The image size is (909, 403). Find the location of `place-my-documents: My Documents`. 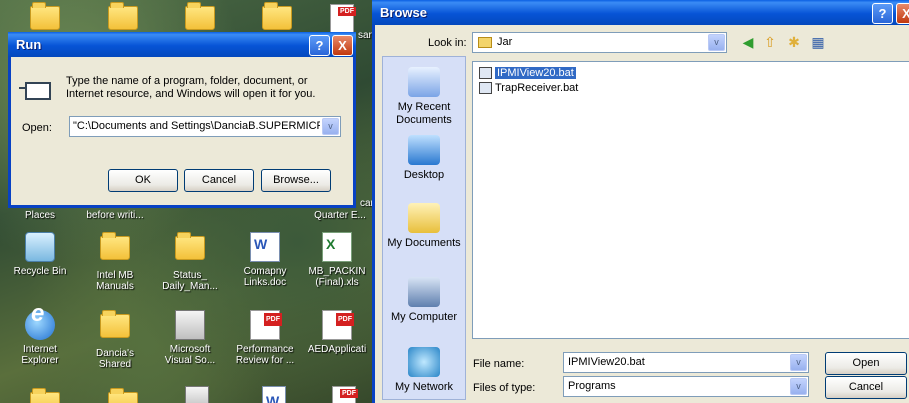

place-my-documents: My Documents is located at coordinates (424, 226).